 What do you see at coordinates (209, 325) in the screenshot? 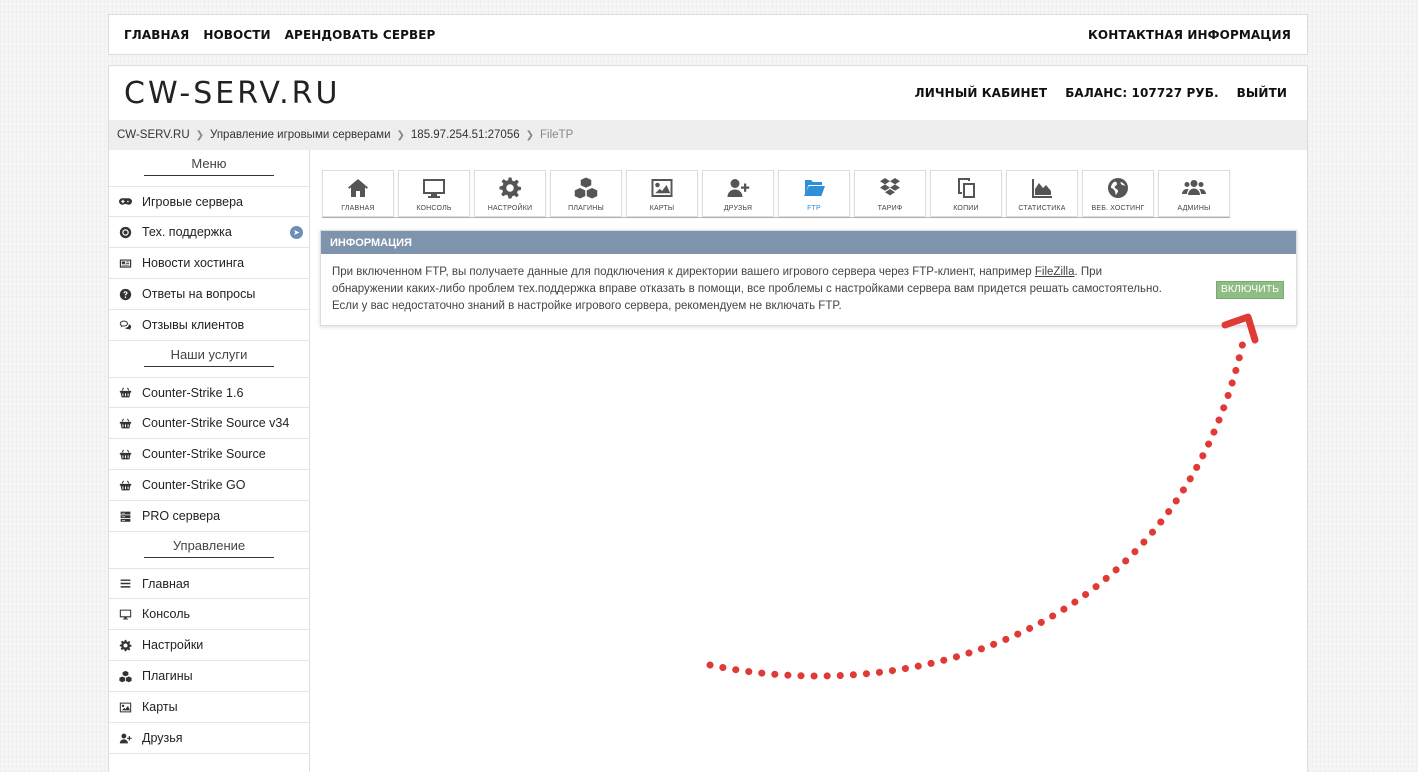
I see `sidebar-item-reviews: Отзывы клиентов` at bounding box center [209, 325].